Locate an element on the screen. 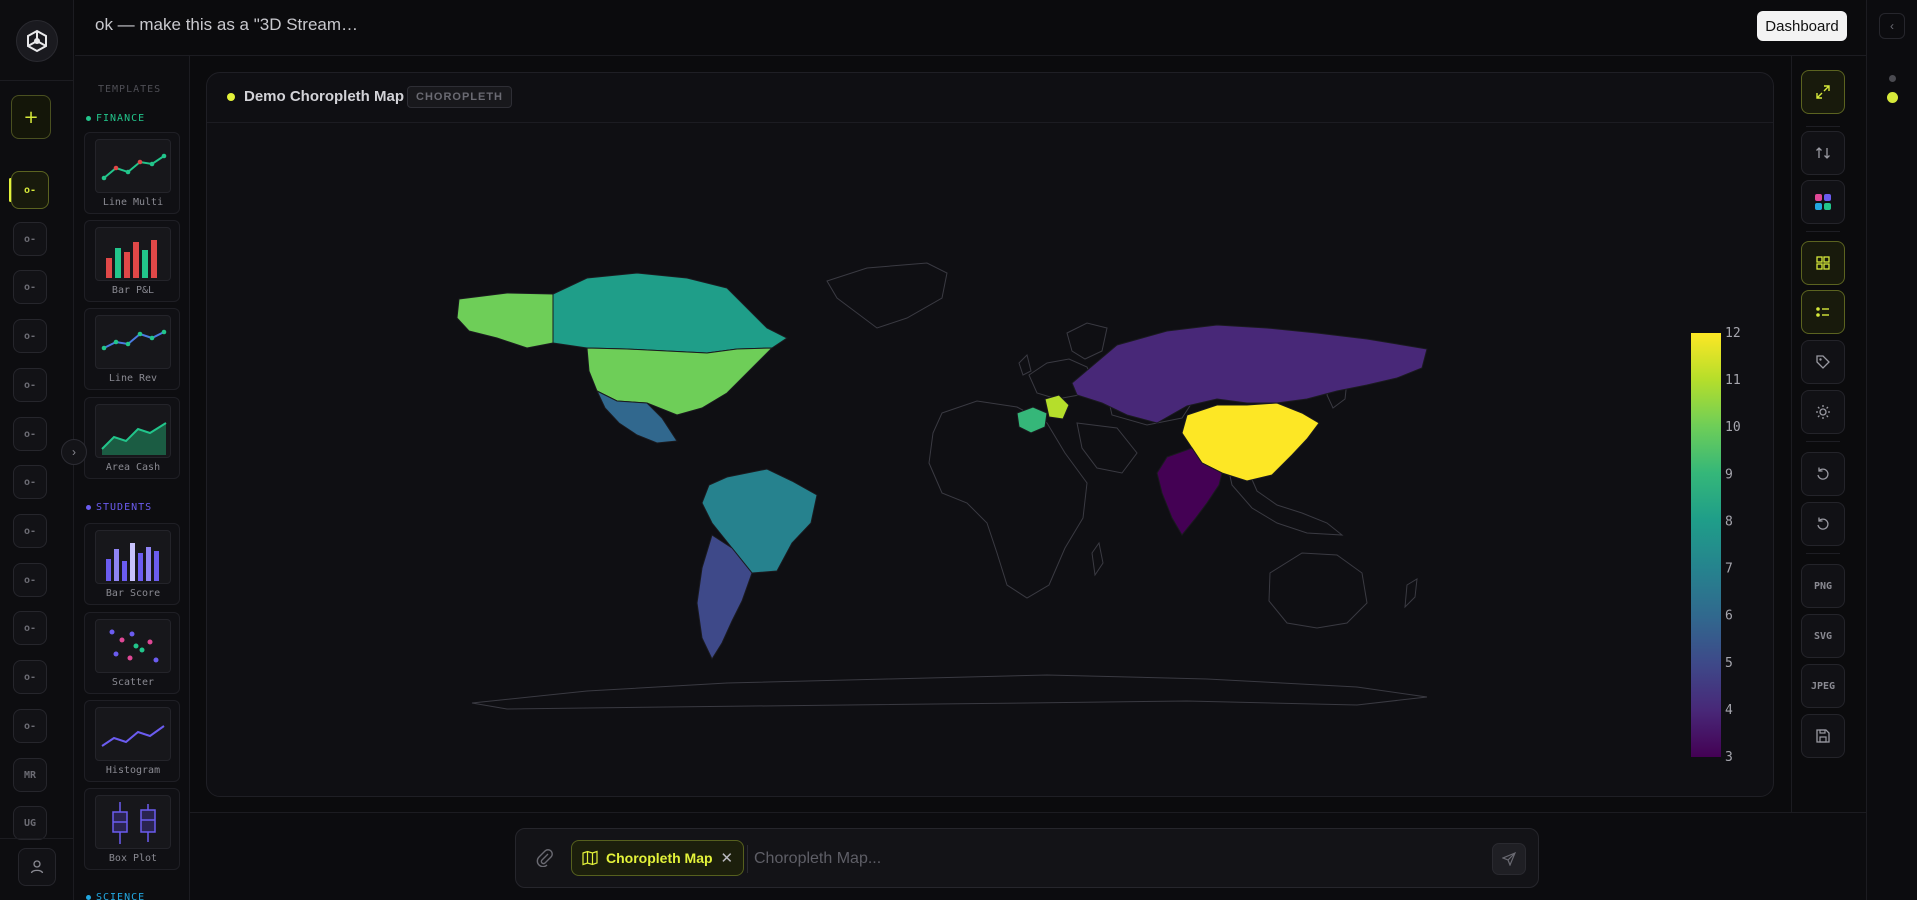 Image resolution: width=1917 pixels, height=900 pixels. export-svg-button: SVG is located at coordinates (1823, 636).